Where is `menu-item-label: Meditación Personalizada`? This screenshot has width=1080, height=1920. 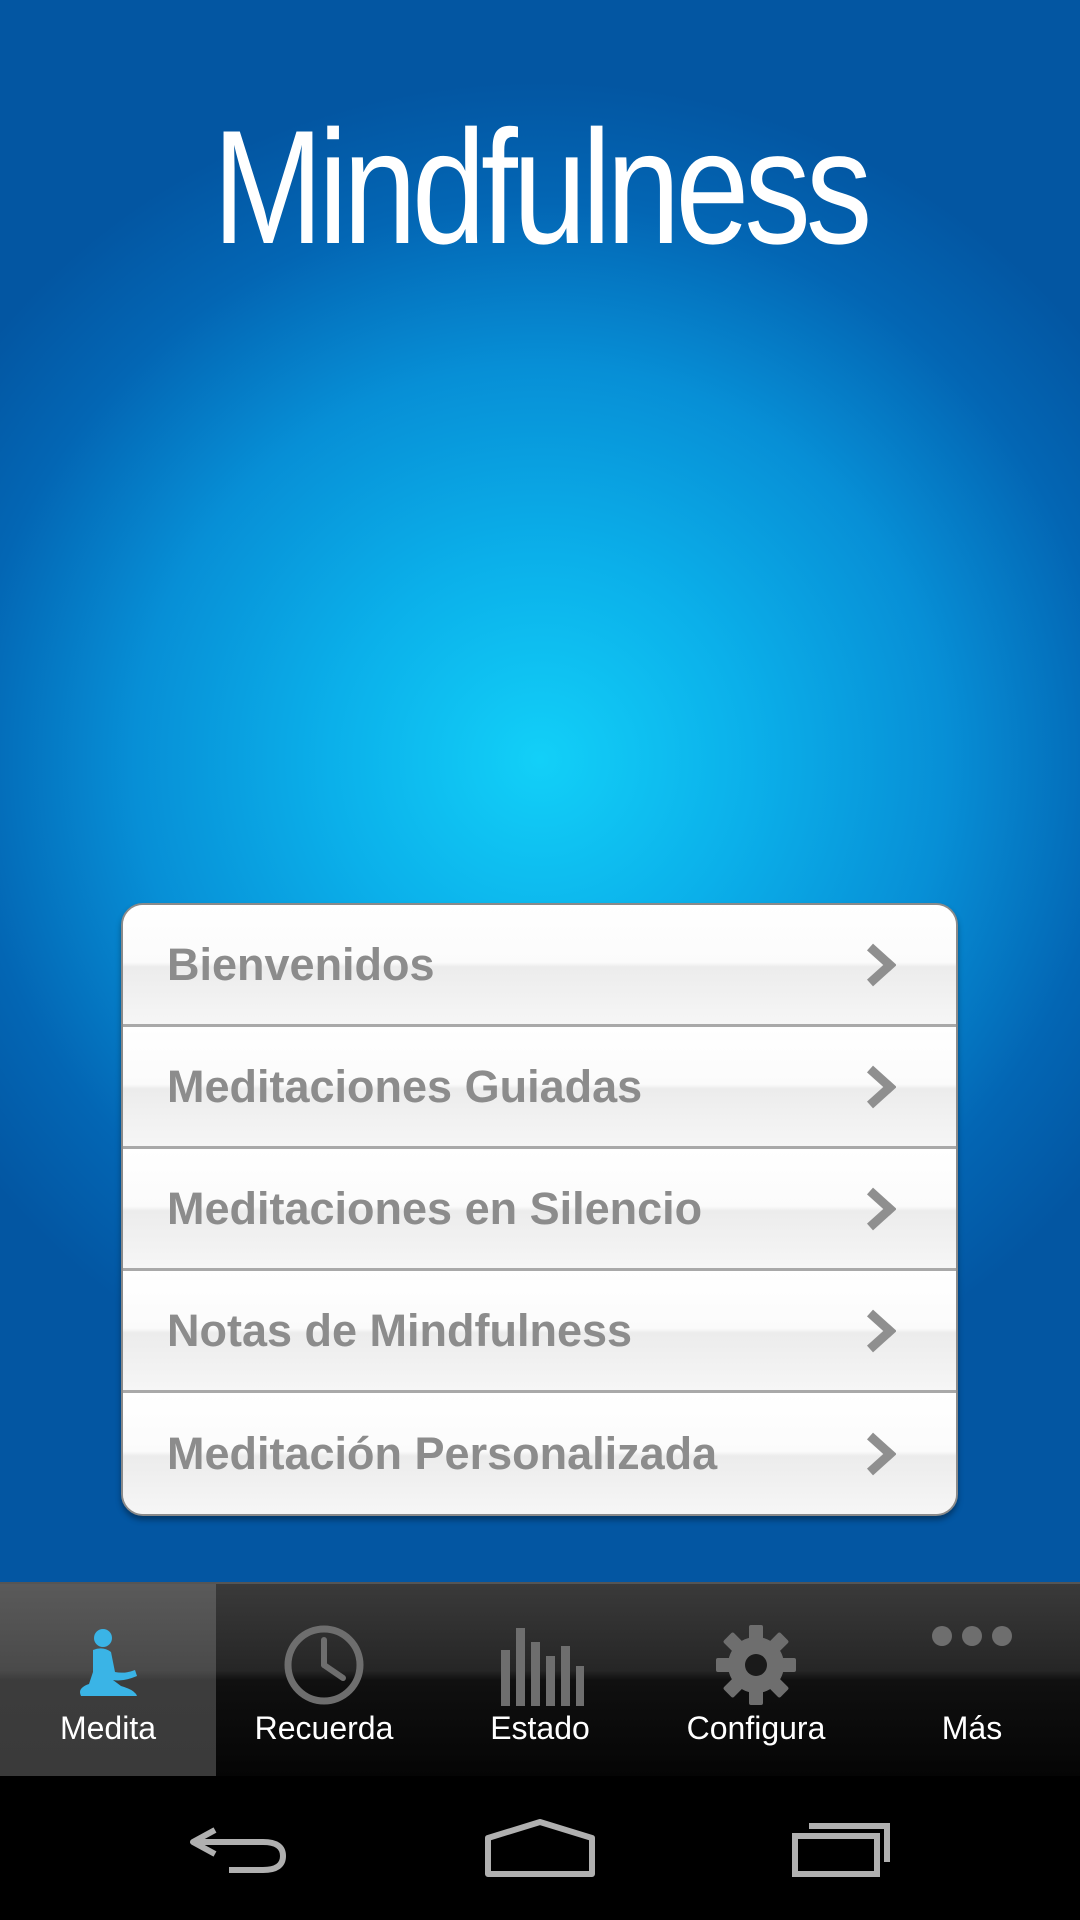 menu-item-label: Meditación Personalizada is located at coordinates (442, 1453).